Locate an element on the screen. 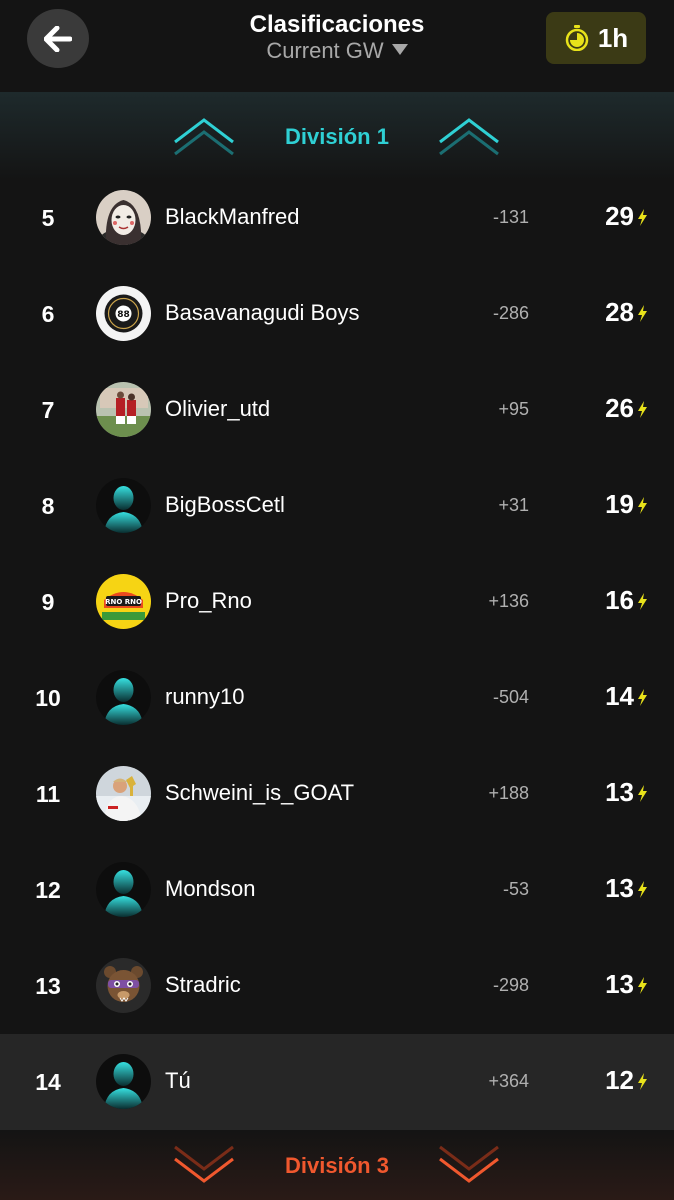  top-bar: Clasificaciones Current GW 1h is located at coordinates (337, 46).